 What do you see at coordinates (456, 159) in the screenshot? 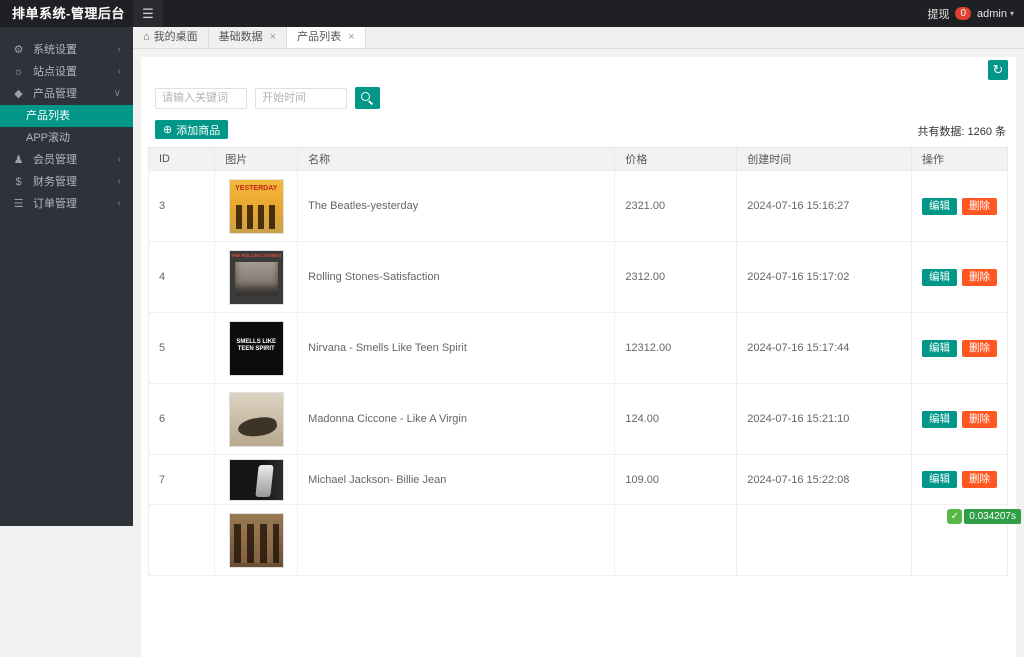
I see `col-name: 名称` at bounding box center [456, 159].